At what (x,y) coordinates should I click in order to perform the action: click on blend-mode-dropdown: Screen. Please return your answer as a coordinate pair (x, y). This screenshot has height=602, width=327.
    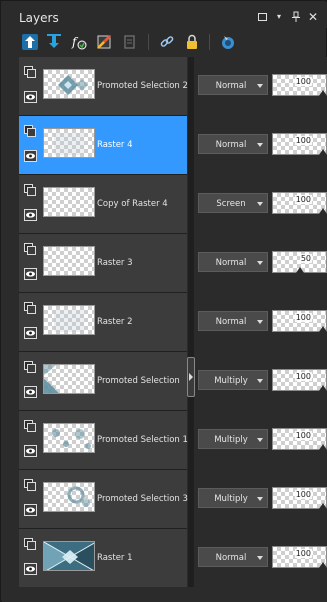
    Looking at the image, I should click on (233, 203).